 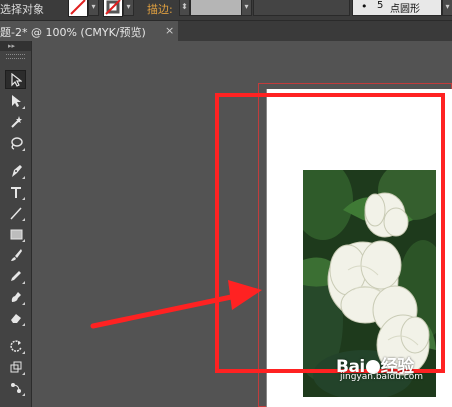 I want to click on annotation-arrow-icon, so click(x=176, y=304).